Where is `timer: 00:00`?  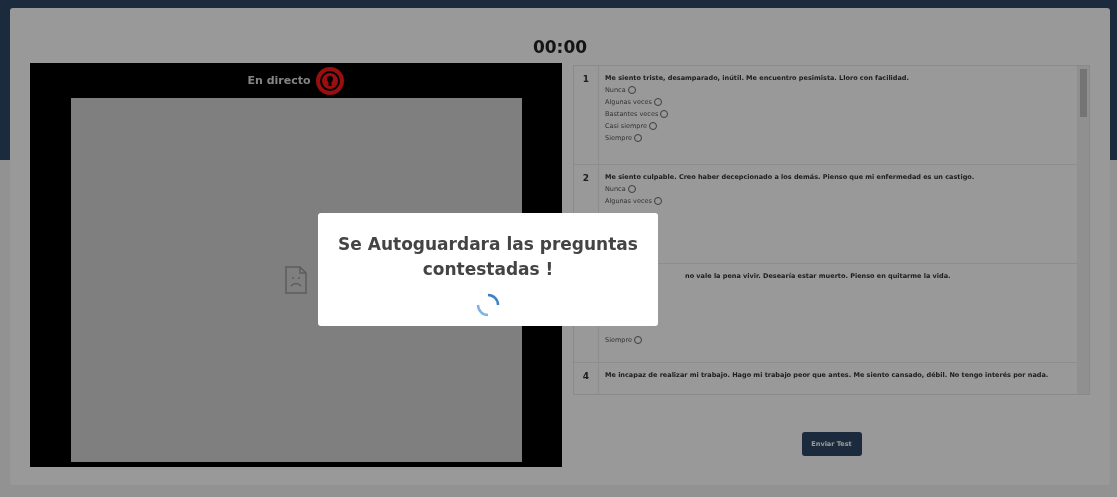 timer: 00:00 is located at coordinates (560, 48).